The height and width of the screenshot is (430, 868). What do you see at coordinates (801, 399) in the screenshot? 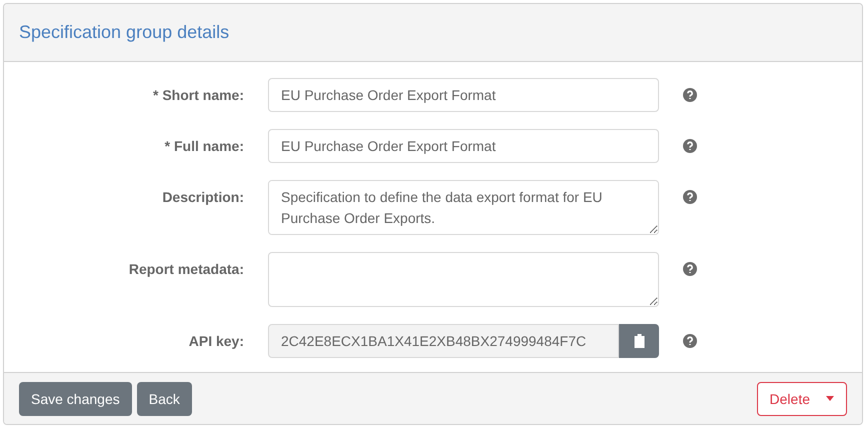
I see `delete-button: Delete` at bounding box center [801, 399].